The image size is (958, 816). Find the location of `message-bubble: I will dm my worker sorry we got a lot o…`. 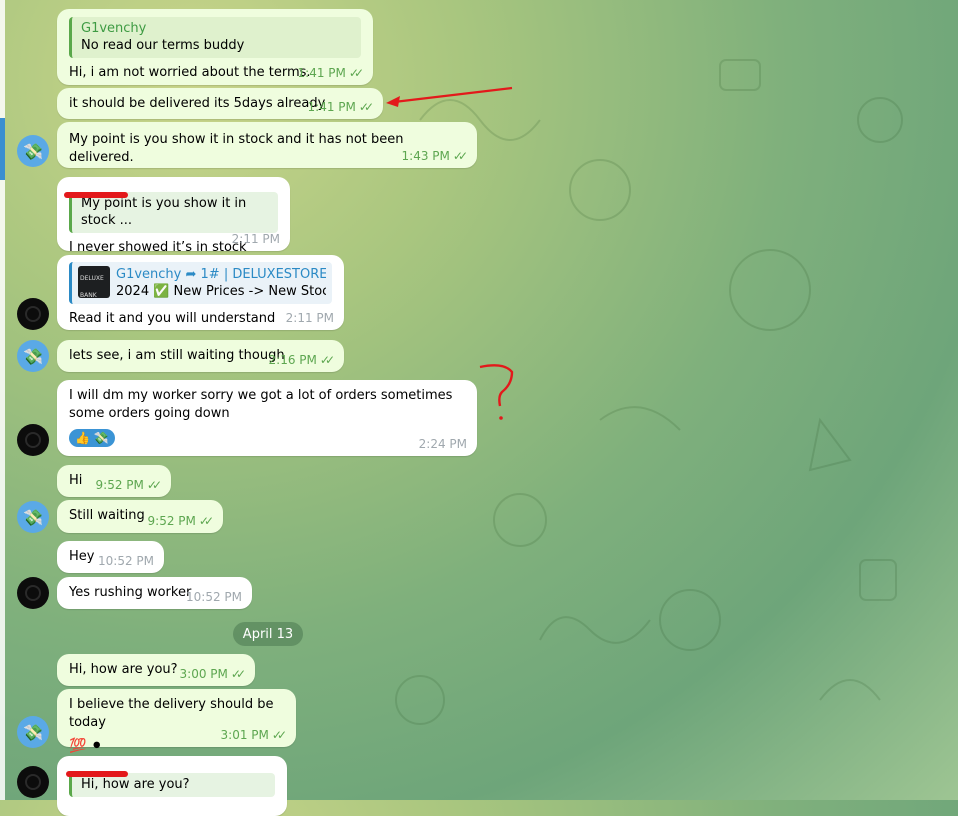

message-bubble: I will dm my worker sorry we got a lot o… is located at coordinates (267, 418).